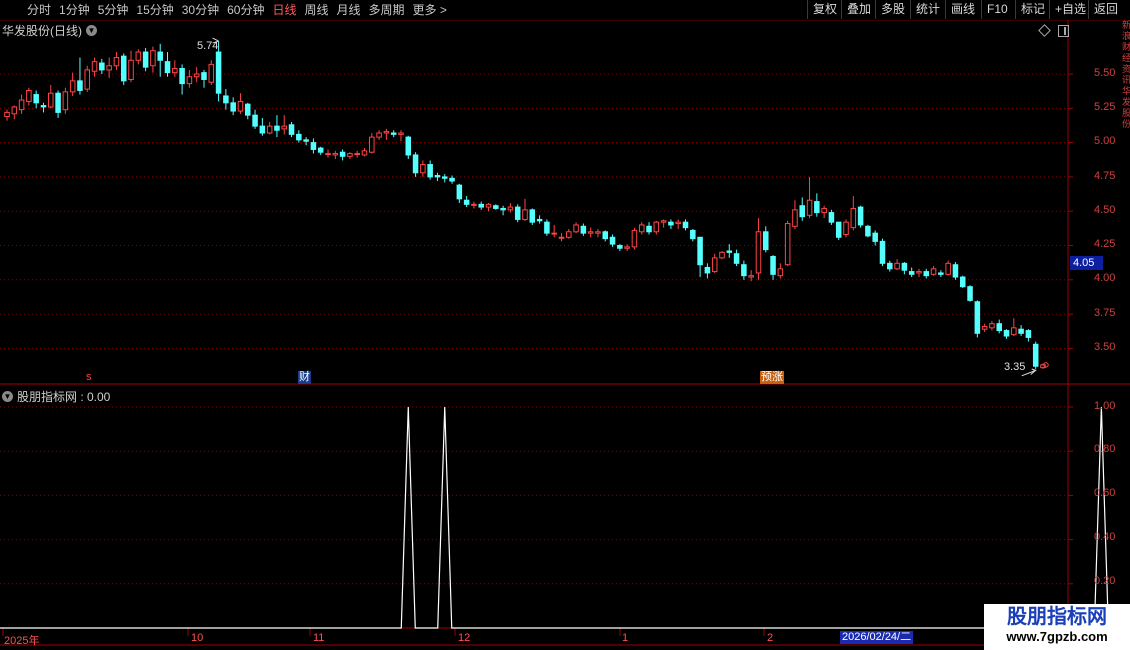 This screenshot has height=650, width=1130. What do you see at coordinates (89, 377) in the screenshot?
I see `event-marker-s: s` at bounding box center [89, 377].